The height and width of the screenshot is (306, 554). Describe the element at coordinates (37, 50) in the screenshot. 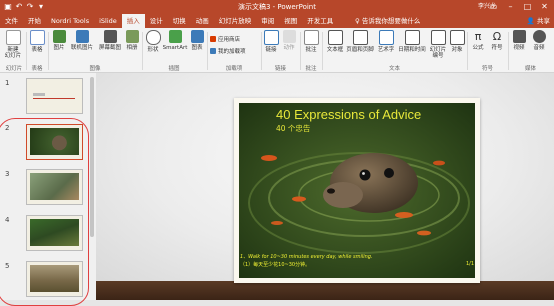

I see `table-label: 表格` at that location.